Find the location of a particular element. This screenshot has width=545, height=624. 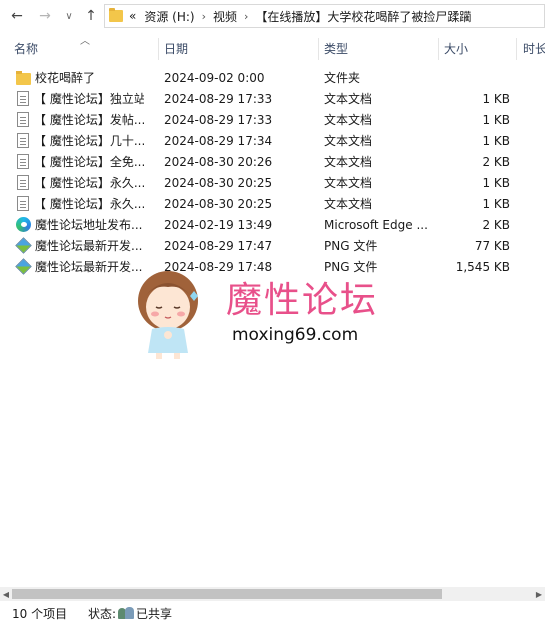

item-count: 10 个项目 is located at coordinates (40, 613).